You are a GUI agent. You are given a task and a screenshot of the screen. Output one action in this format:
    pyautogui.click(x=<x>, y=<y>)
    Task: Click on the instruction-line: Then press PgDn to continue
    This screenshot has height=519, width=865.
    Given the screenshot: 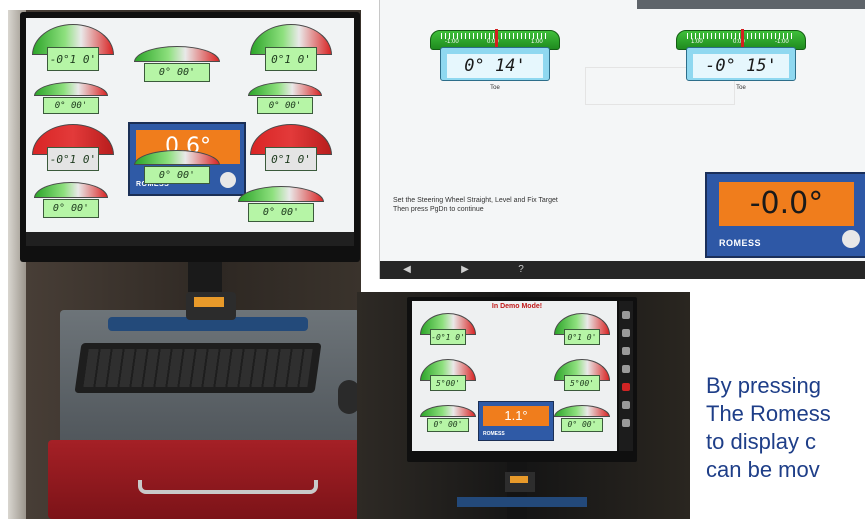 What is the action you would take?
    pyautogui.click(x=438, y=209)
    